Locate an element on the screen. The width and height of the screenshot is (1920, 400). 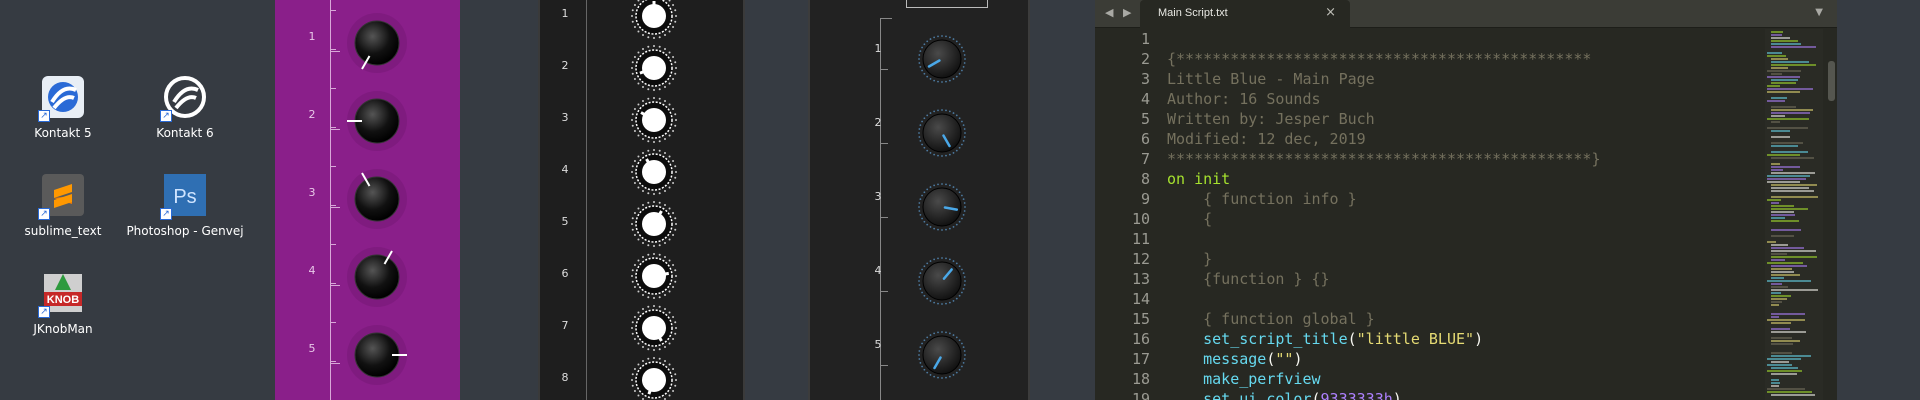
line-number: 2 is located at coordinates (1145, 59).